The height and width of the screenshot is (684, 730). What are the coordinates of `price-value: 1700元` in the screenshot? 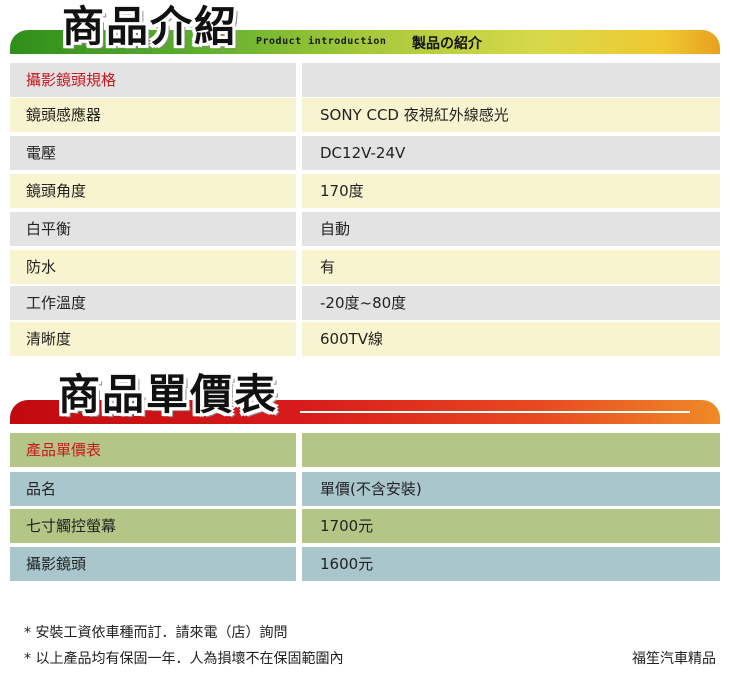 It's located at (347, 526).